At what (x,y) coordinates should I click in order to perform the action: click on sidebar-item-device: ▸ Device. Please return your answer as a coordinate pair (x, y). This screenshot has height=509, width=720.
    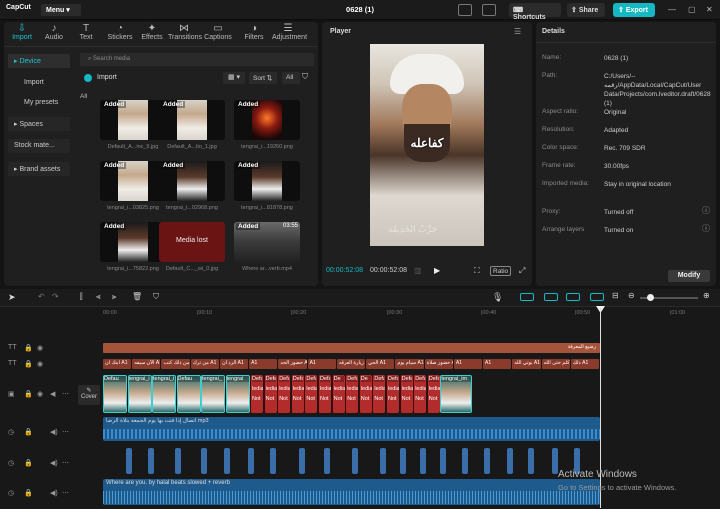
    Looking at the image, I should click on (39, 61).